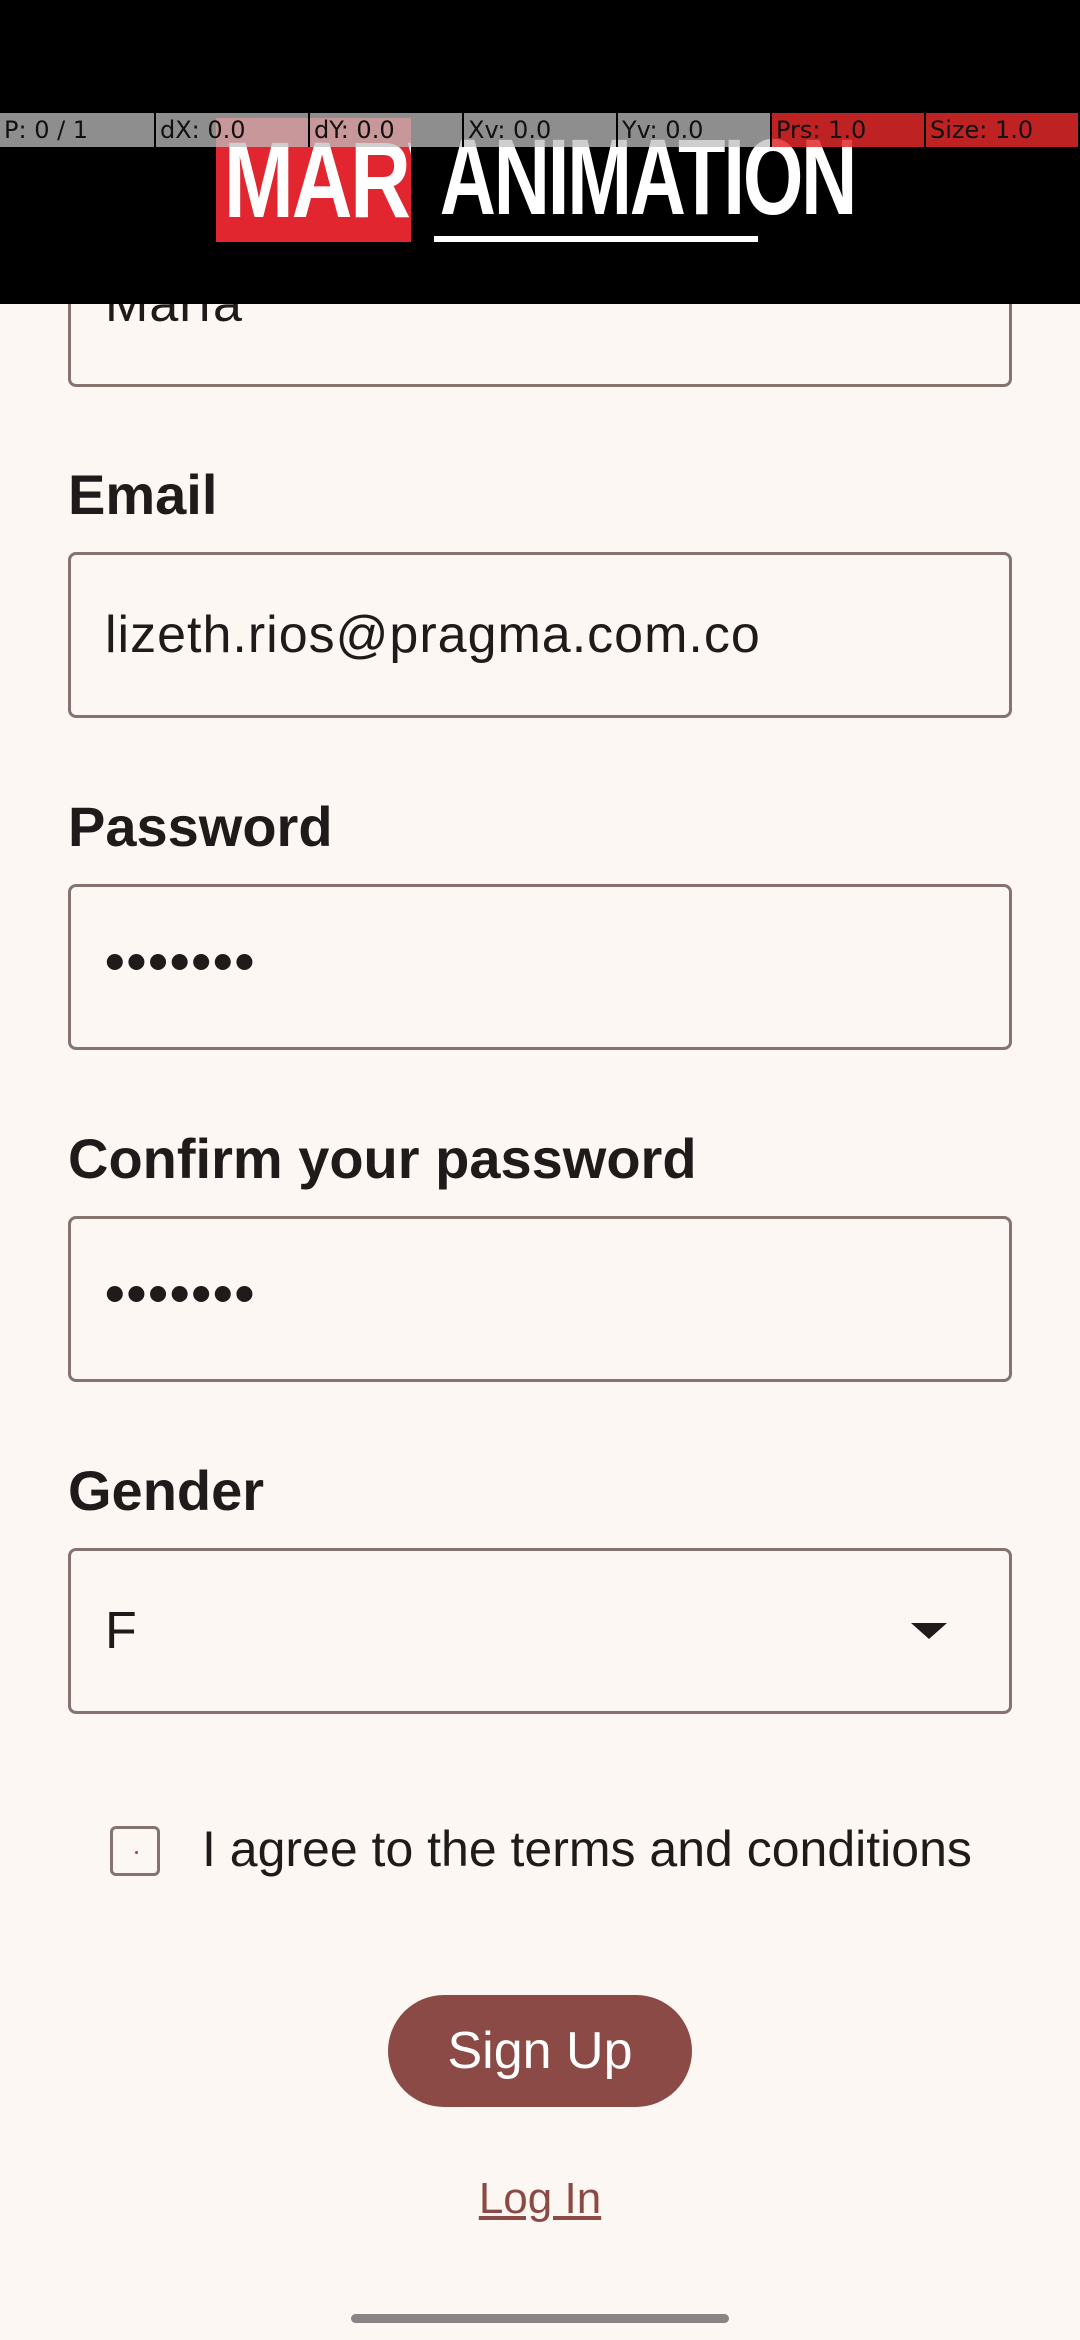 The image size is (1080, 2340). Describe the element at coordinates (143, 494) in the screenshot. I see `email-label: Email` at that location.